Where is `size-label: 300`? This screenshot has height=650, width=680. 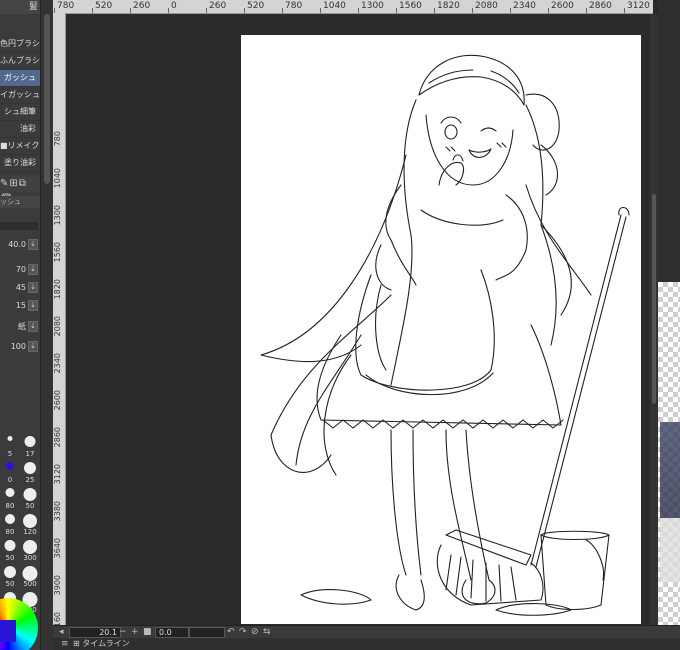
size-label: 300 is located at coordinates (30, 558).